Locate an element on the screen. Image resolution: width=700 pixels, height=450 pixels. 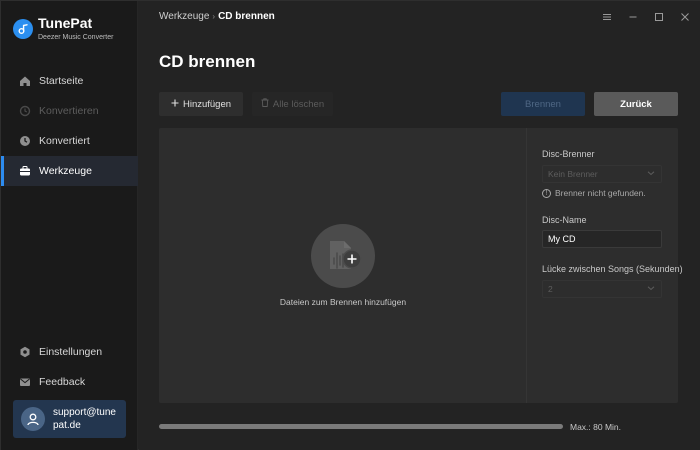
disc-burner-select: Kein Brenner is located at coordinates (602, 174).